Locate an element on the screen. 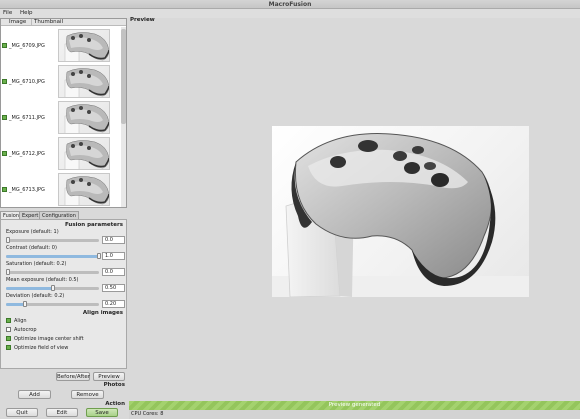 The height and width of the screenshot is (419, 580). save-button: Save is located at coordinates (102, 412).